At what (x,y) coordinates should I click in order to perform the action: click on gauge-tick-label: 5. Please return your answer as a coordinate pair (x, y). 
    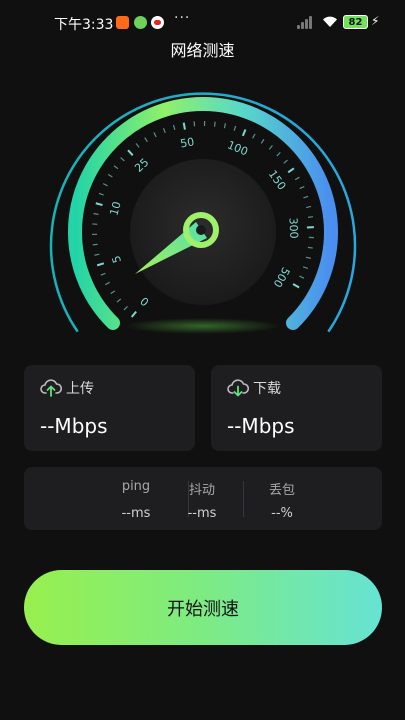
    Looking at the image, I should click on (116, 259).